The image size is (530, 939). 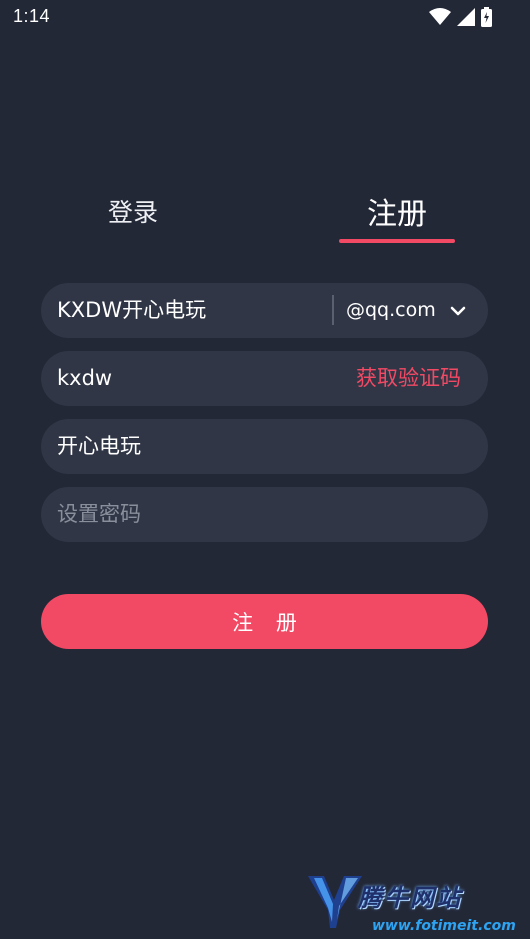 What do you see at coordinates (264, 514) in the screenshot?
I see `password-field: 设置密码` at bounding box center [264, 514].